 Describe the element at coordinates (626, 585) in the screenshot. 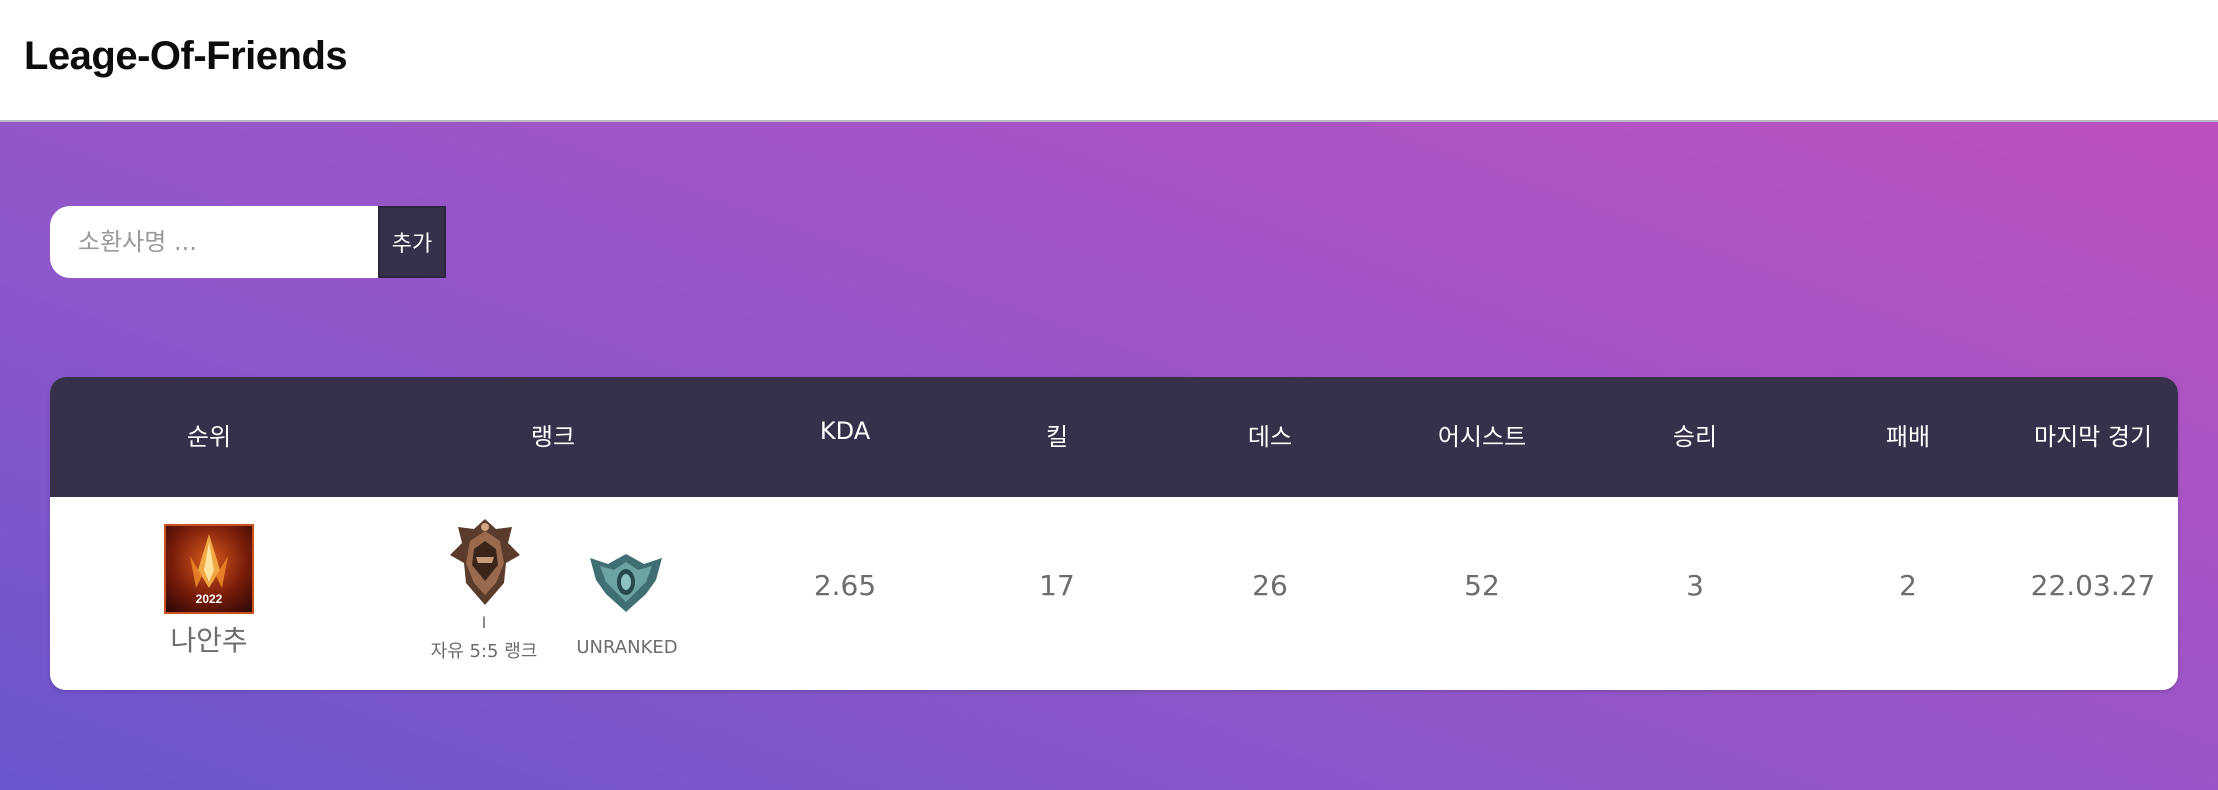

I see `unranked-emblem-icon` at that location.